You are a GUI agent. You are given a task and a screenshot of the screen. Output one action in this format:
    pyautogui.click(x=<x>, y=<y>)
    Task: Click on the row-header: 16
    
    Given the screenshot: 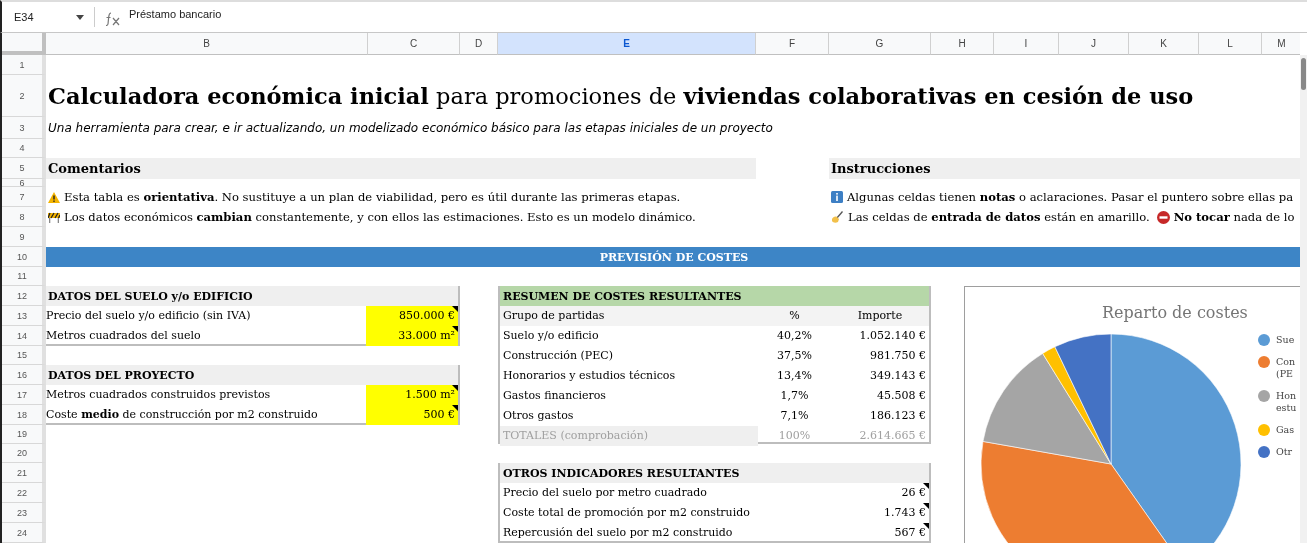 What is the action you would take?
    pyautogui.click(x=24, y=375)
    